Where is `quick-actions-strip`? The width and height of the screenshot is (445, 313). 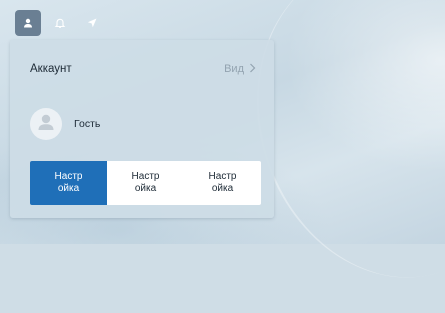 quick-actions-strip is located at coordinates (145, 23).